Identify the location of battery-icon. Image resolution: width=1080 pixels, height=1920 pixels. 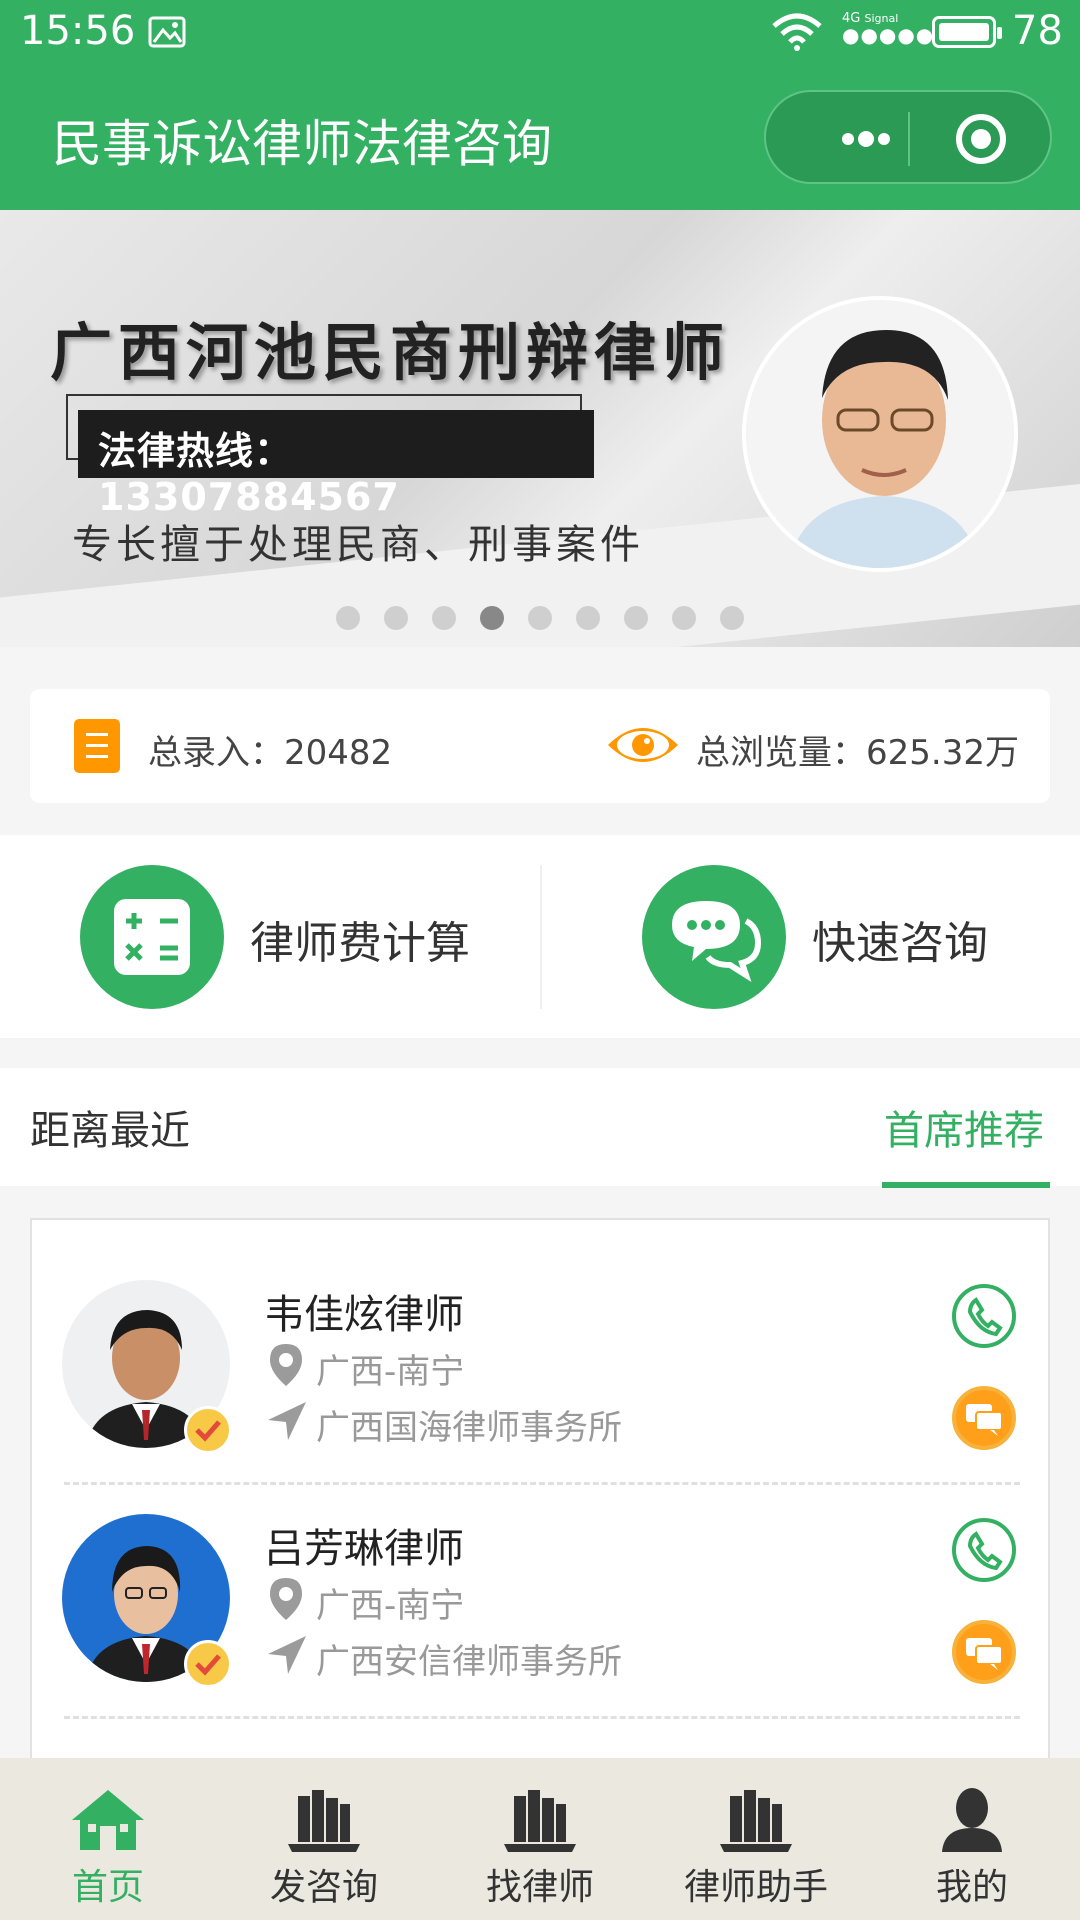
(967, 32).